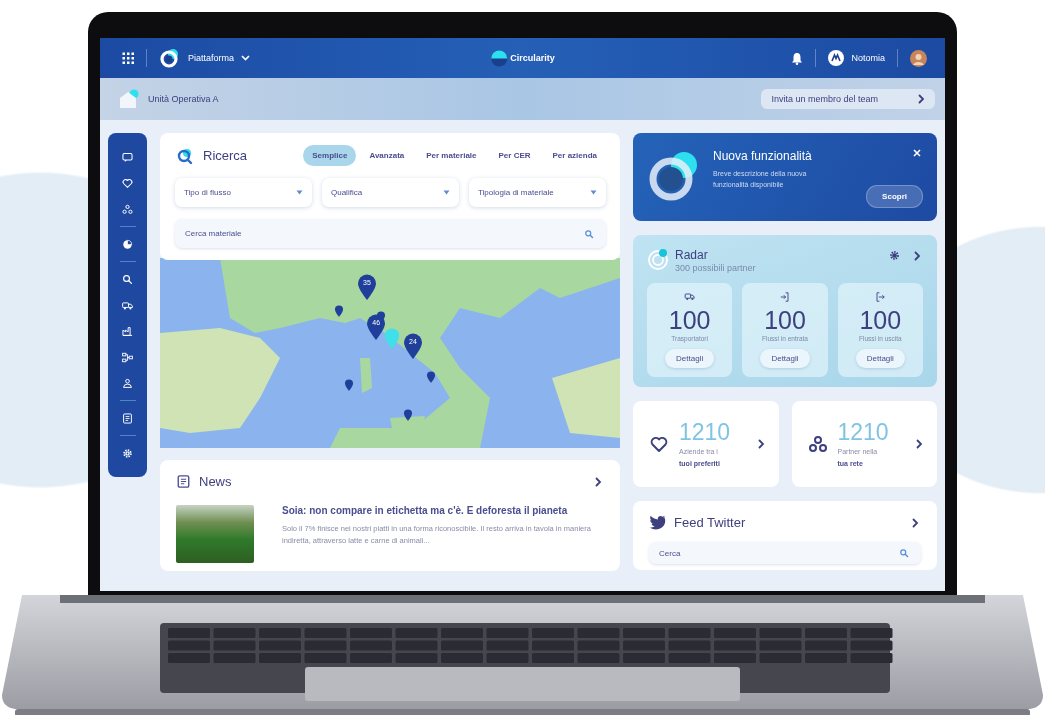 The width and height of the screenshot is (1045, 715). Describe the element at coordinates (390, 192) in the screenshot. I see `filter-dropdown: Qualifica` at that location.